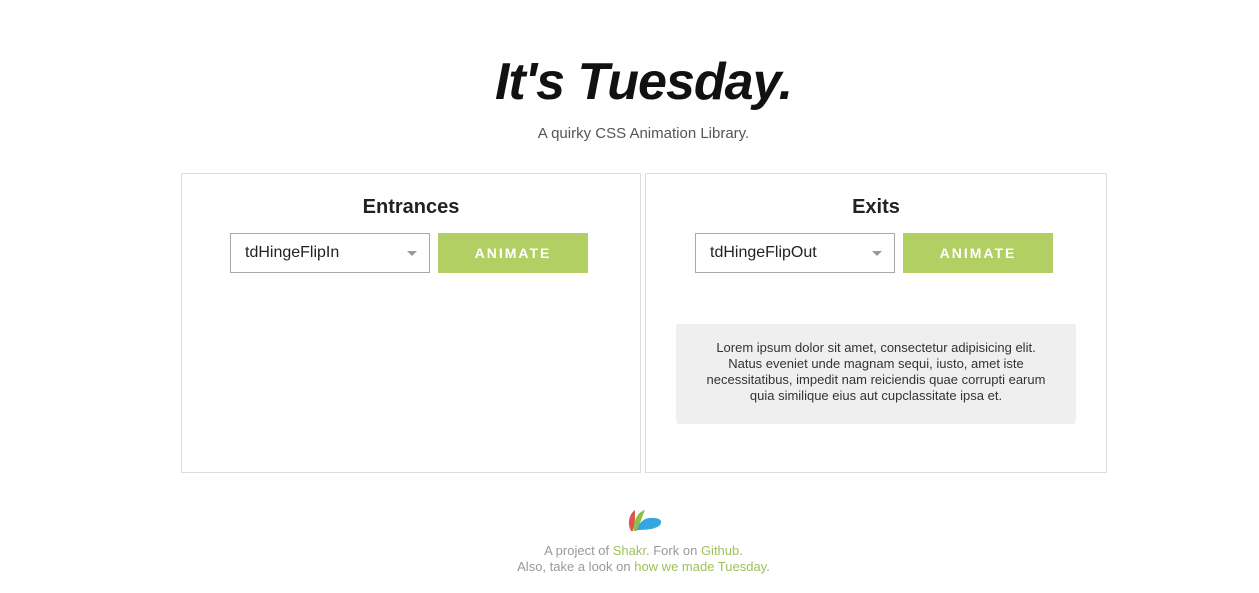 This screenshot has height=593, width=1259. What do you see at coordinates (876, 207) in the screenshot?
I see `exits-title: Exits` at bounding box center [876, 207].